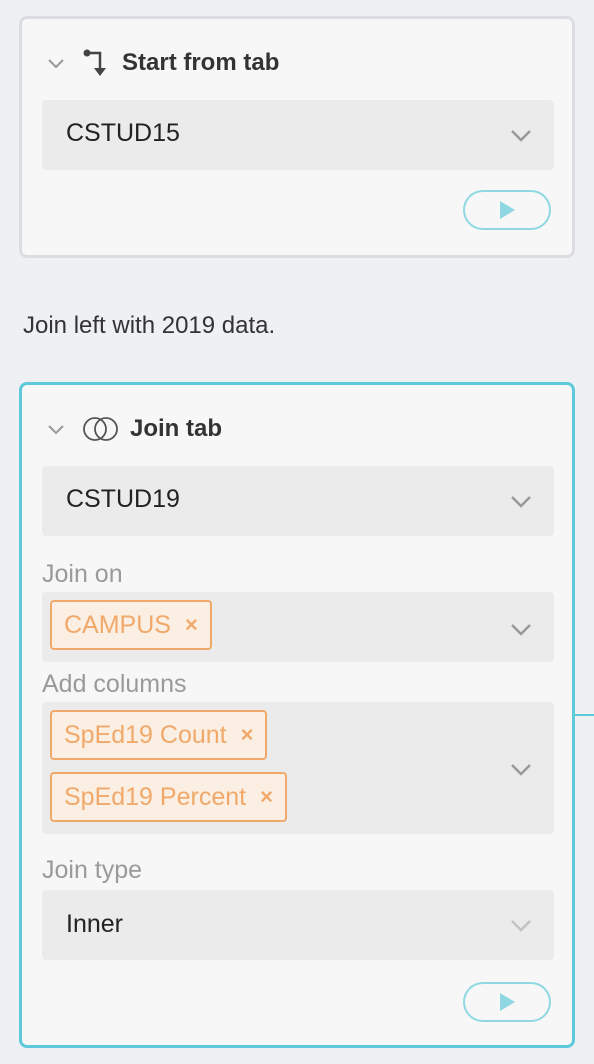 This screenshot has height=1064, width=594. Describe the element at coordinates (149, 325) in the screenshot. I see `step-note: Join left with 2019 data.` at that location.